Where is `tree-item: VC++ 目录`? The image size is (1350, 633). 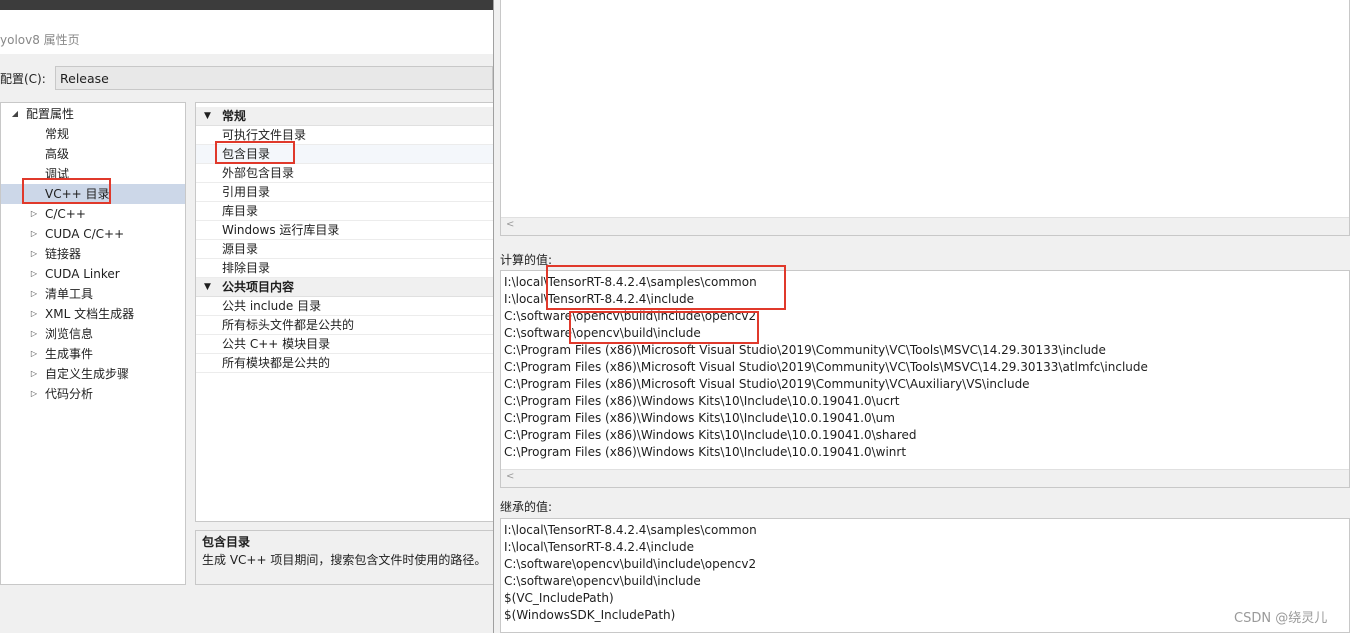 tree-item: VC++ 目录 is located at coordinates (93, 194).